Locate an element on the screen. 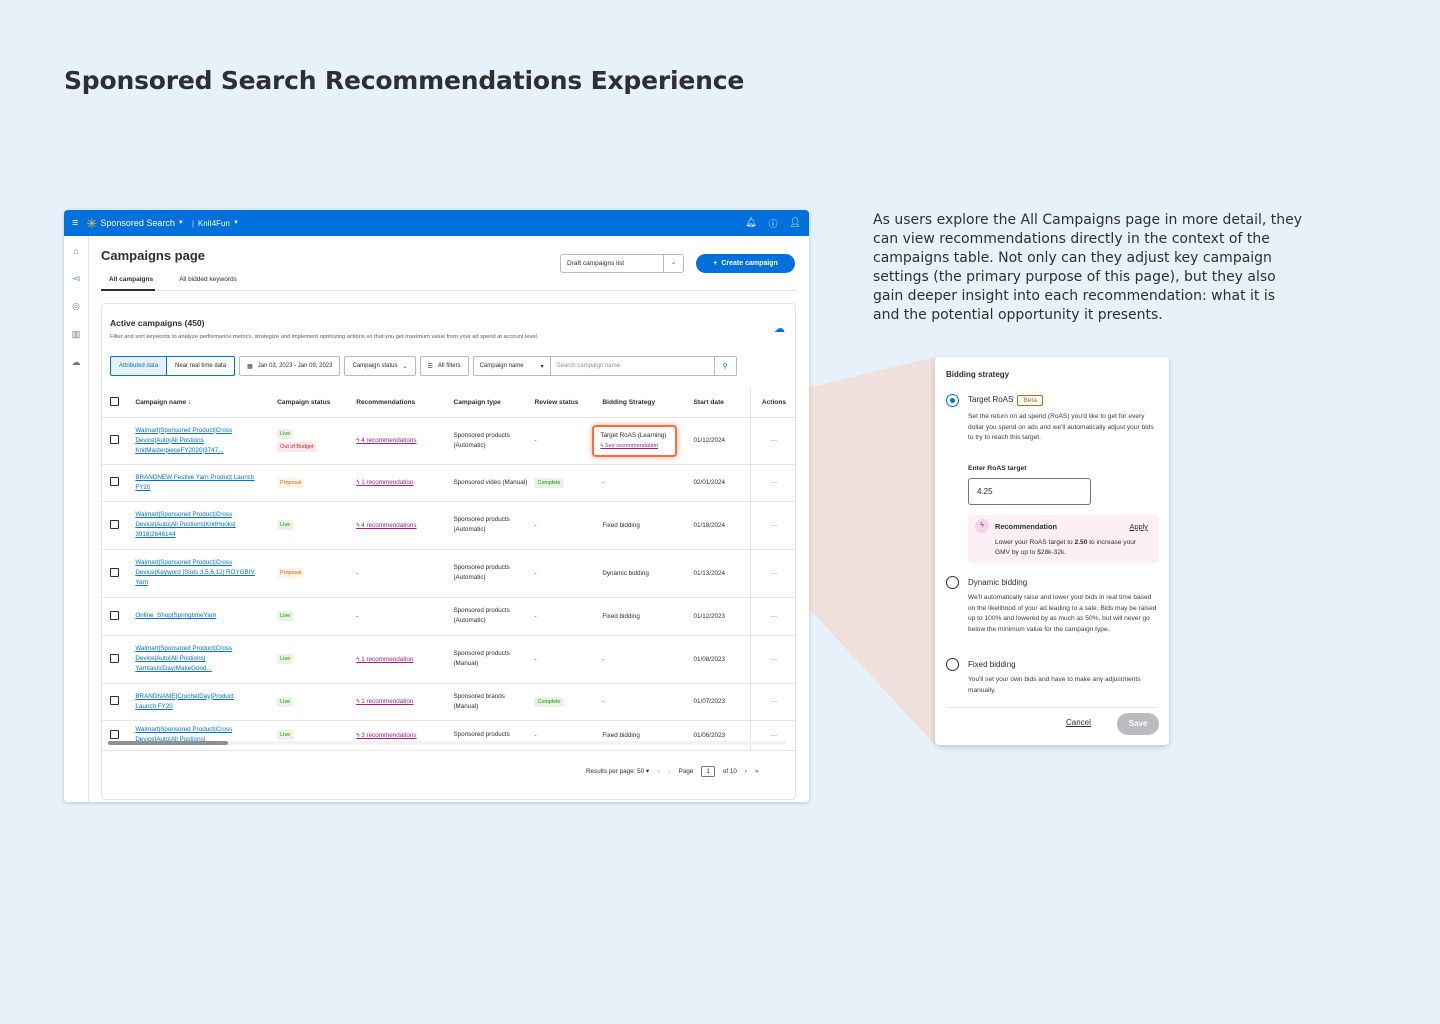 This screenshot has width=1440, height=1024. help-icon: ⓘ is located at coordinates (773, 223).